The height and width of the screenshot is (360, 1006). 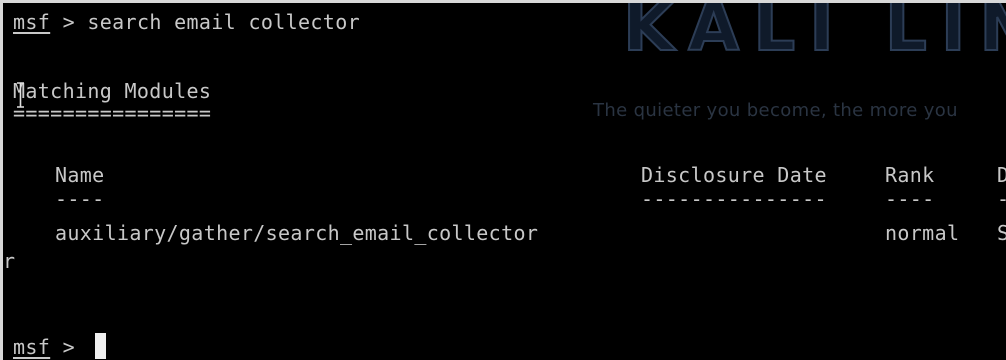 I want to click on kali-logo-watermark: KALI LIN, so click(x=814, y=33).